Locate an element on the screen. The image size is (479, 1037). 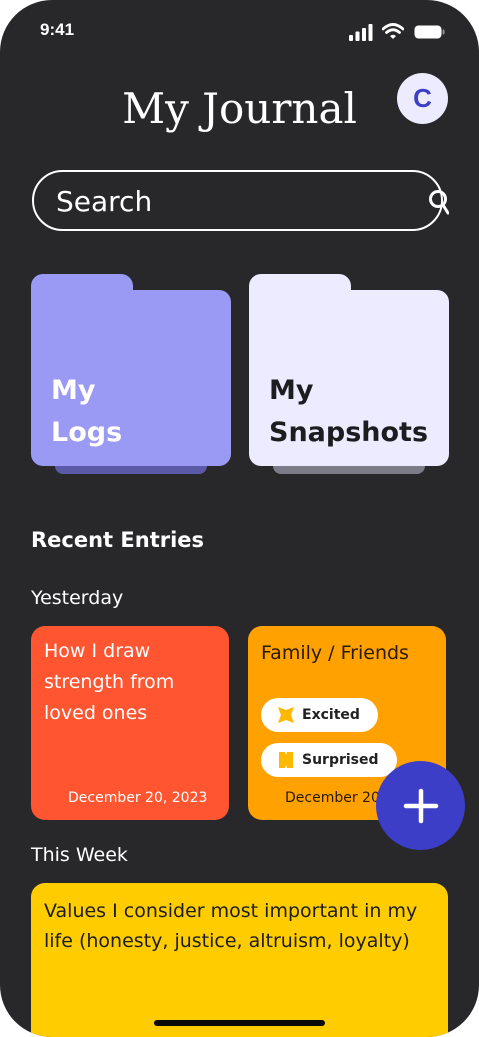
home-indicator is located at coordinates (239, 1023).